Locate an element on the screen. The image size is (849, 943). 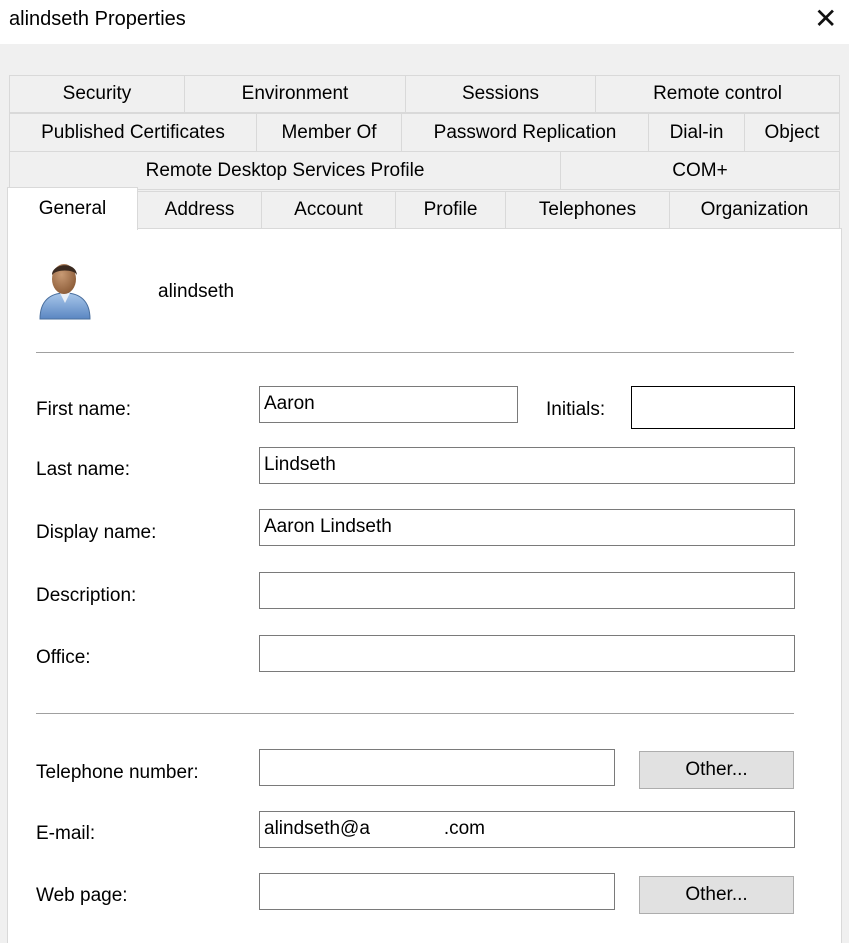
telephone-label: Telephone number: is located at coordinates (117, 772).